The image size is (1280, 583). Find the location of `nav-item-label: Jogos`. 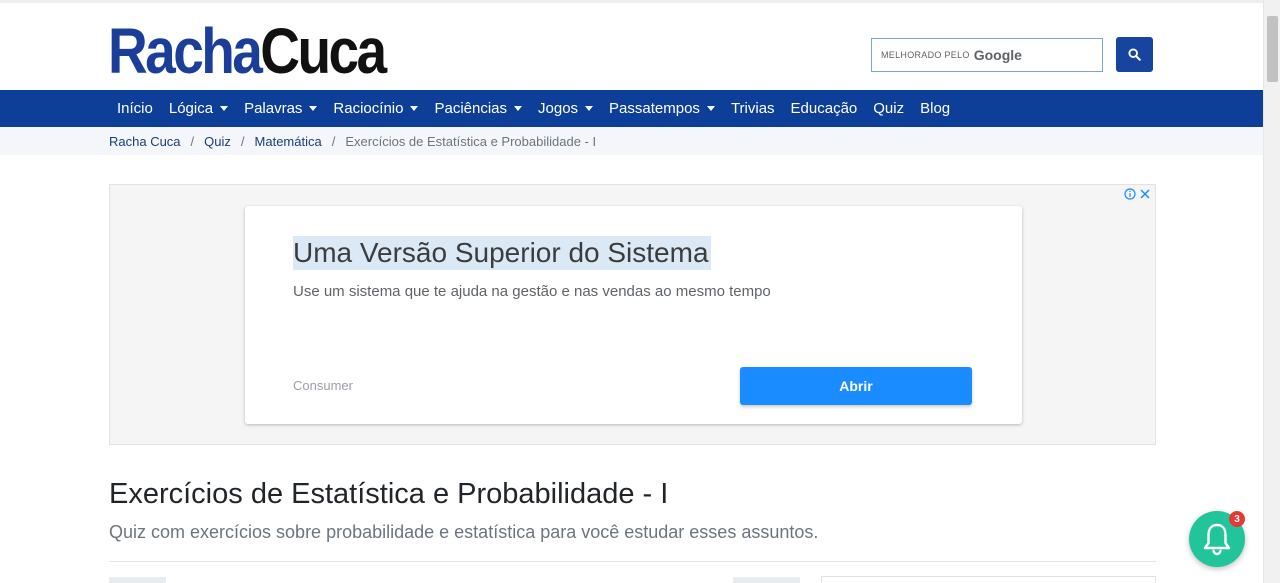

nav-item-label: Jogos is located at coordinates (558, 108).